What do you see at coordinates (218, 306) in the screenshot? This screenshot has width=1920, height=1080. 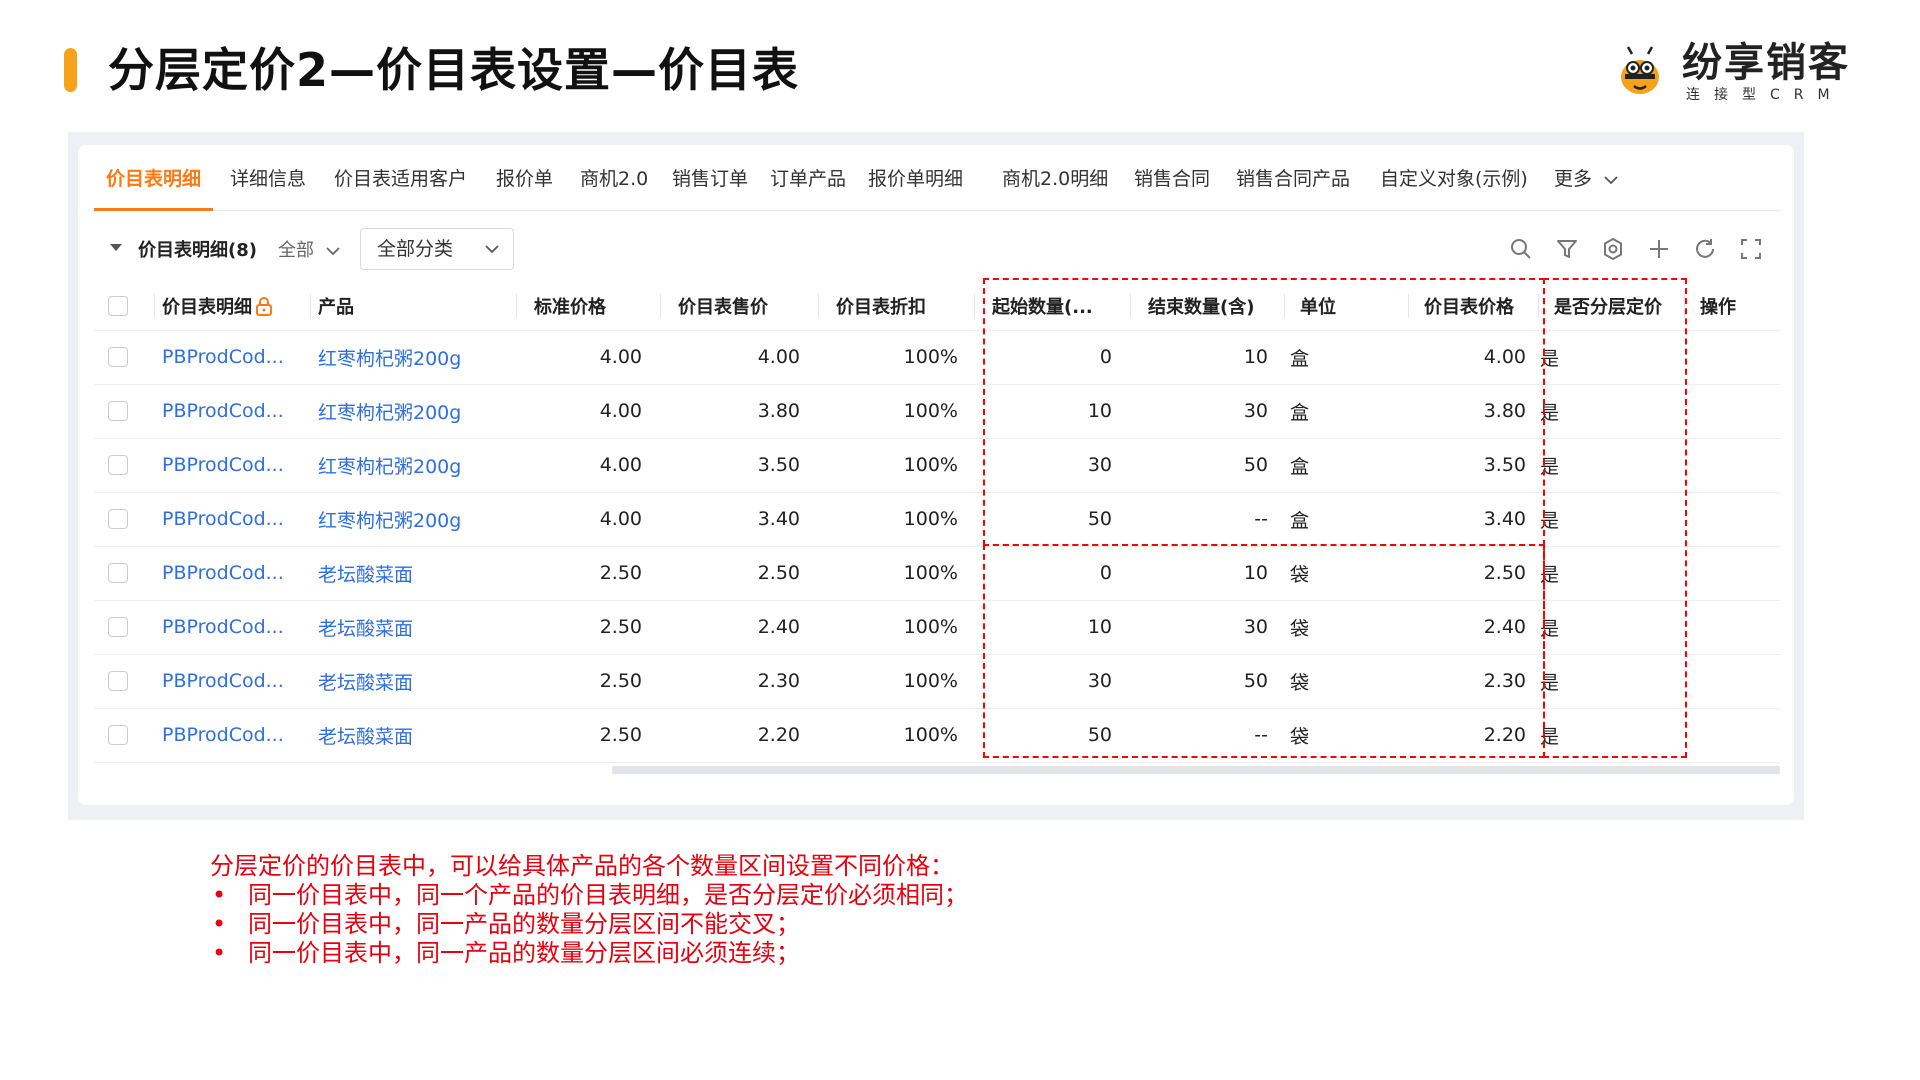 I see `col-price-list-detail: 价目表明细` at bounding box center [218, 306].